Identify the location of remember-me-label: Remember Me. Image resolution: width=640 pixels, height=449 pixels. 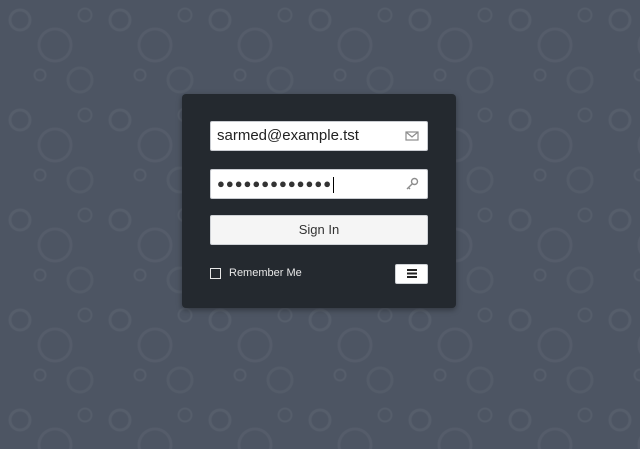
(265, 273).